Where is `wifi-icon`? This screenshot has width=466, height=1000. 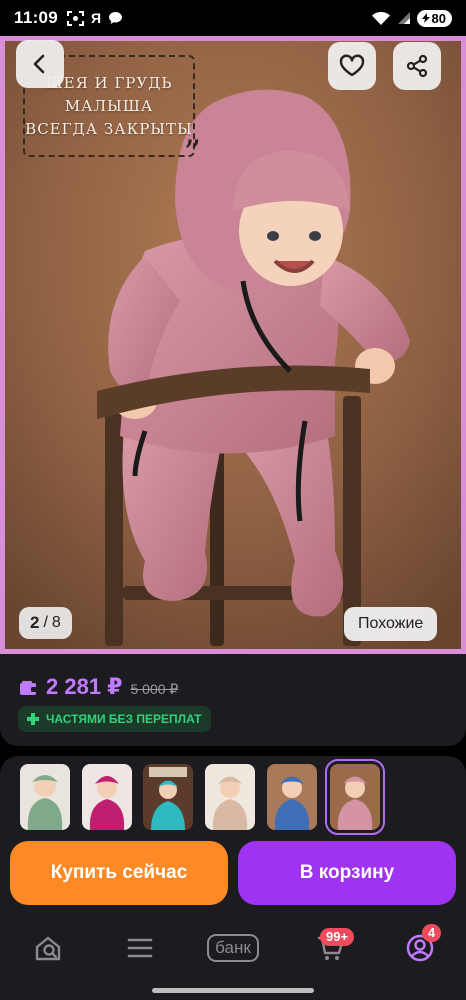
wifi-icon is located at coordinates (381, 18).